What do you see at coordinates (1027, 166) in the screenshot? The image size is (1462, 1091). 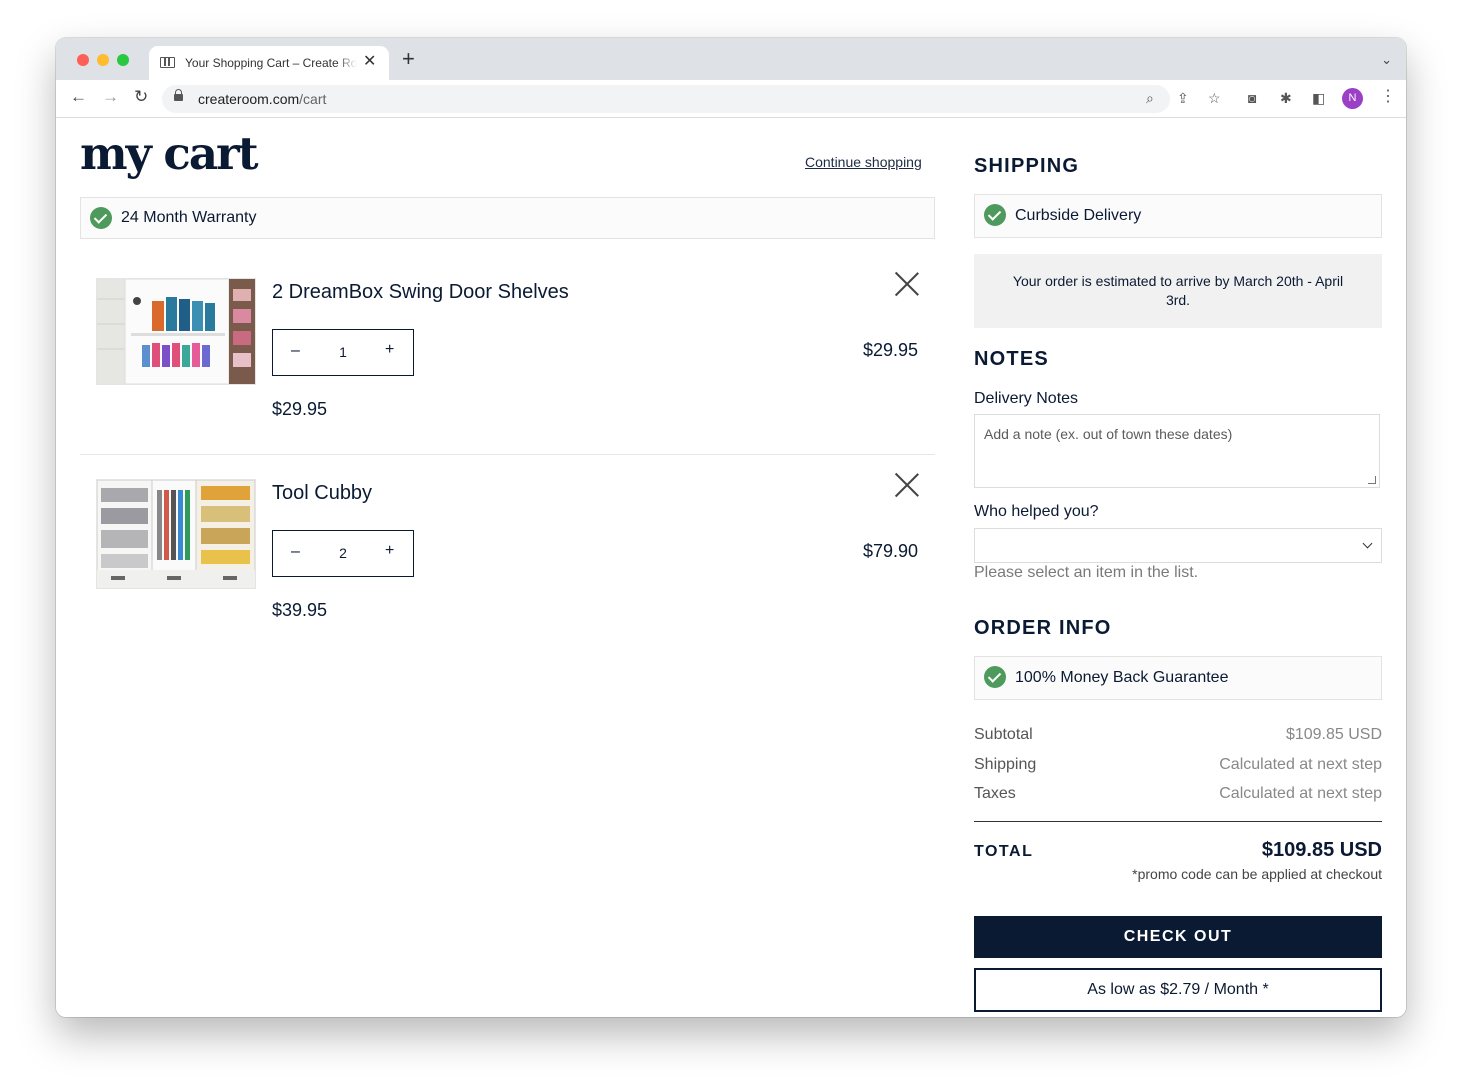 I see `shipping-title: SHIPPING` at bounding box center [1027, 166].